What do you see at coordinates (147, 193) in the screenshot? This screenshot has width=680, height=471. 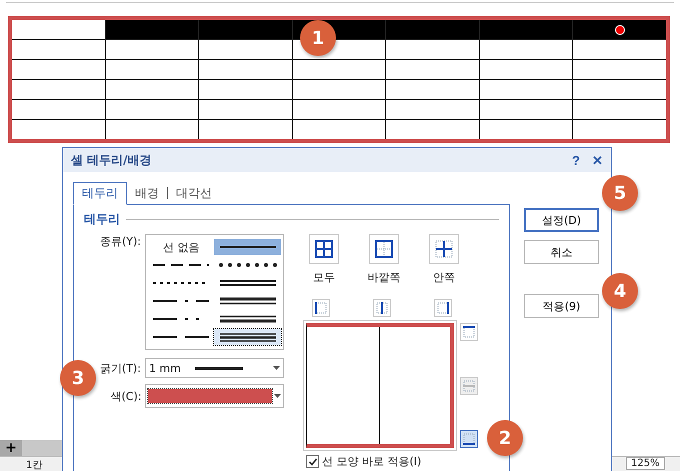 I see `tab: 배경` at bounding box center [147, 193].